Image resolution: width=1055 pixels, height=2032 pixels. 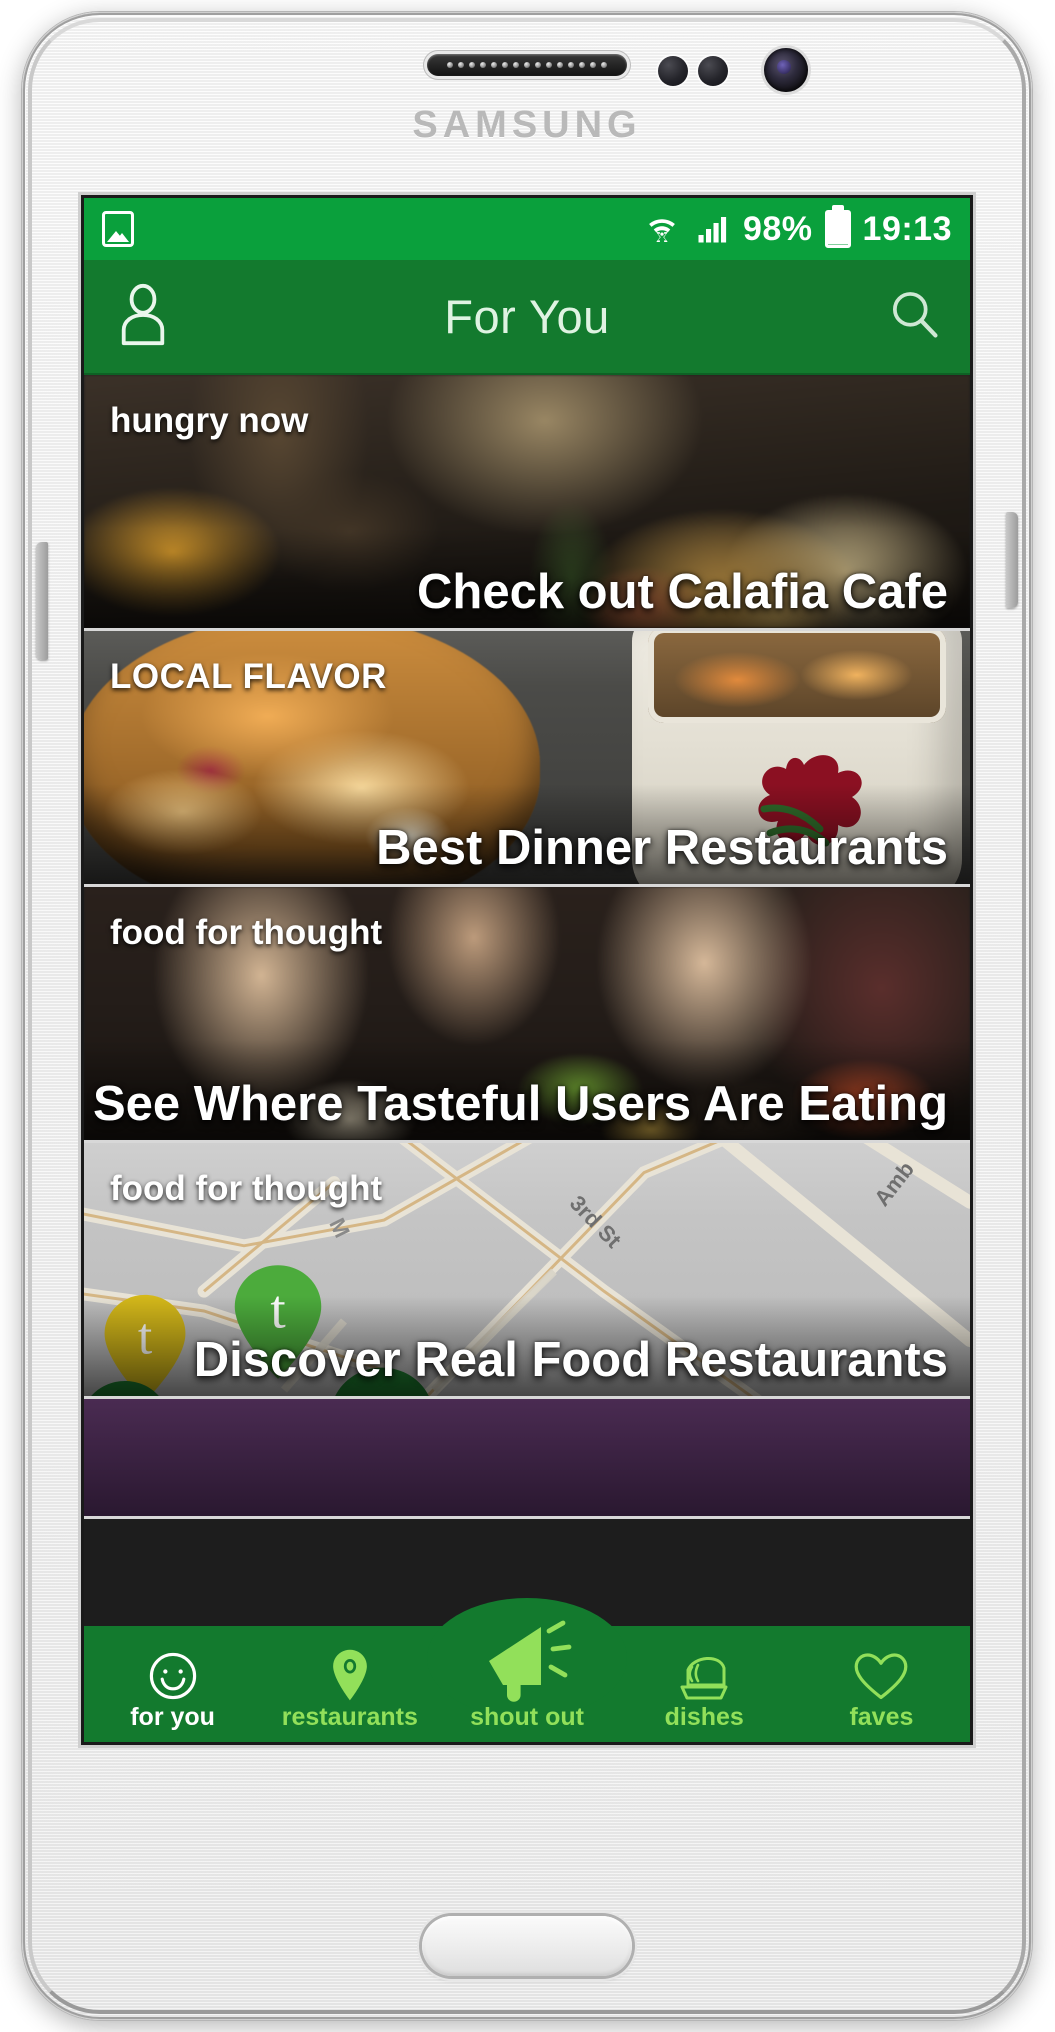 I want to click on home-button, so click(x=527, y=1946).